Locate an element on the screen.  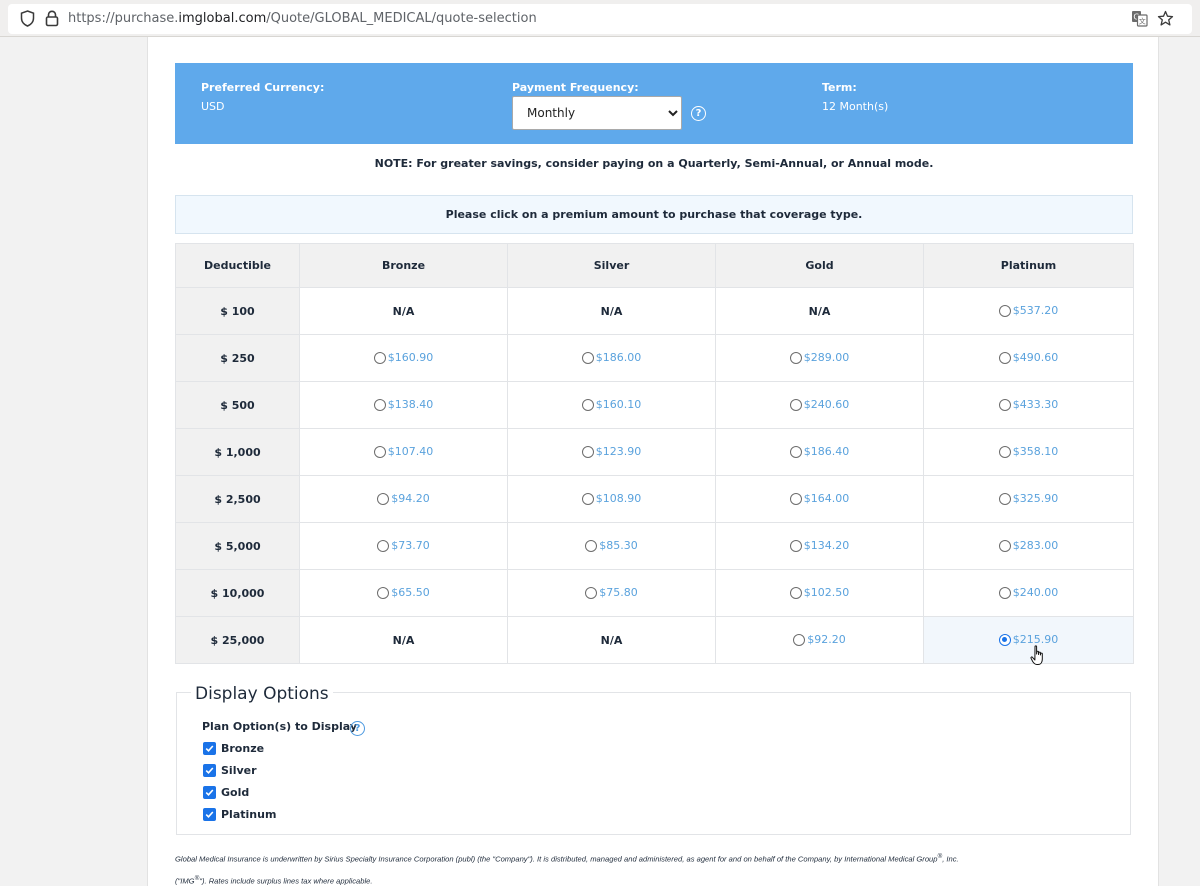
svg-text: 文 is located at coordinates (1142, 21).